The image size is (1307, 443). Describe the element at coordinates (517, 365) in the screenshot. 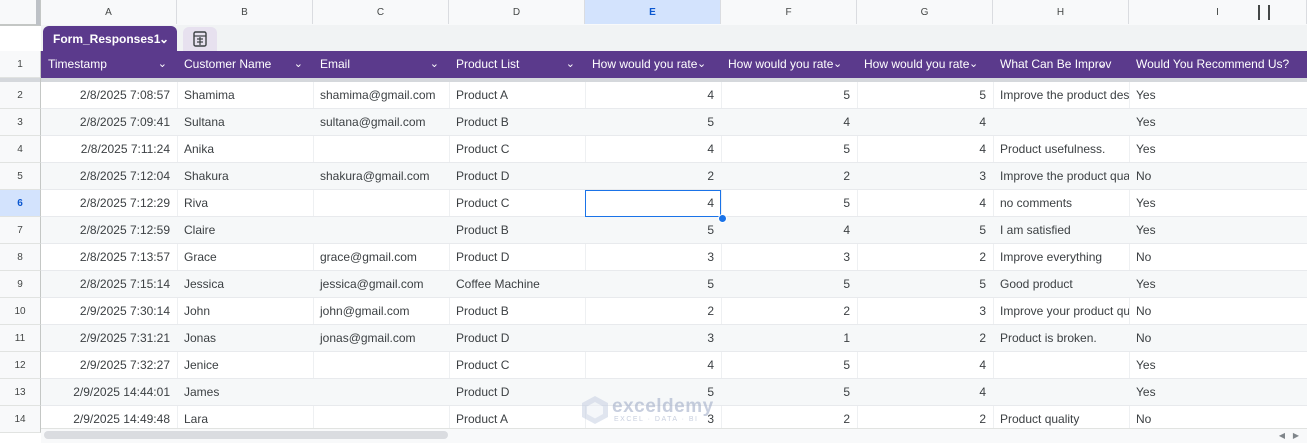

I see `cell-product: Product C` at that location.